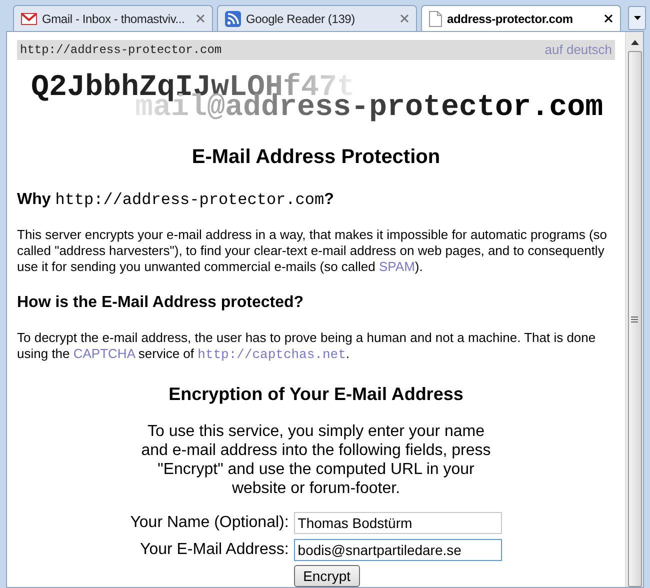 The width and height of the screenshot is (650, 588). I want to click on intro-paragraph: To use this service, you simply enter your name and e-mail address into the following fields, press "Encrypt" and use the computed URL in your website or forum-footer., so click(316, 460).